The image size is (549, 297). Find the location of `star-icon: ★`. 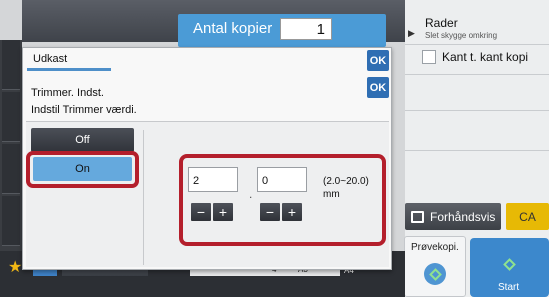

star-icon: ★ is located at coordinates (15, 267).